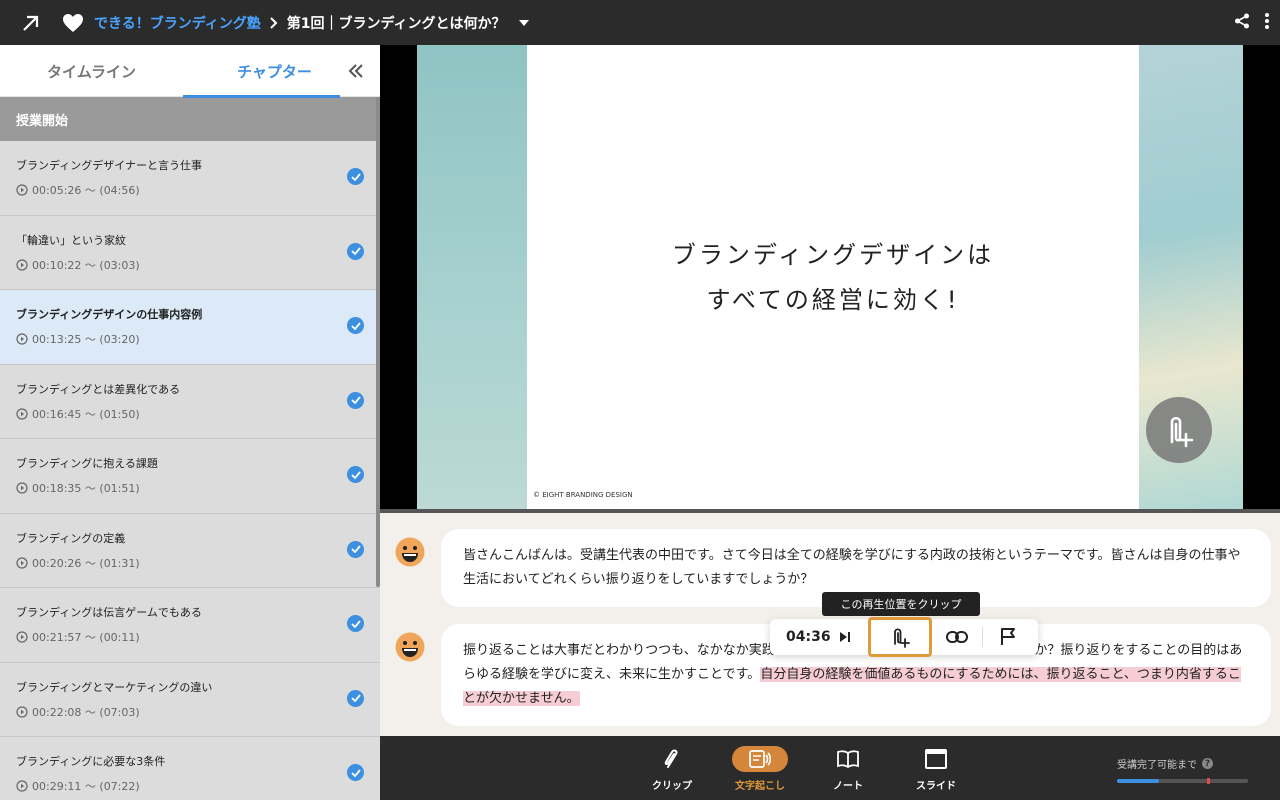  I want to click on toolbar-time: 04:36, so click(808, 637).